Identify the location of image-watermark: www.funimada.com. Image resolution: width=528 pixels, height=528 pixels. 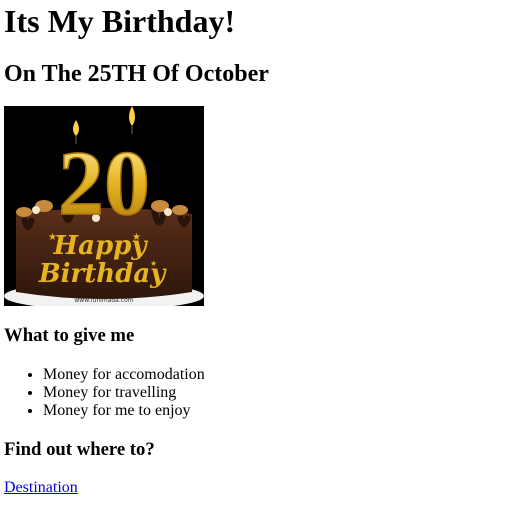
(103, 300).